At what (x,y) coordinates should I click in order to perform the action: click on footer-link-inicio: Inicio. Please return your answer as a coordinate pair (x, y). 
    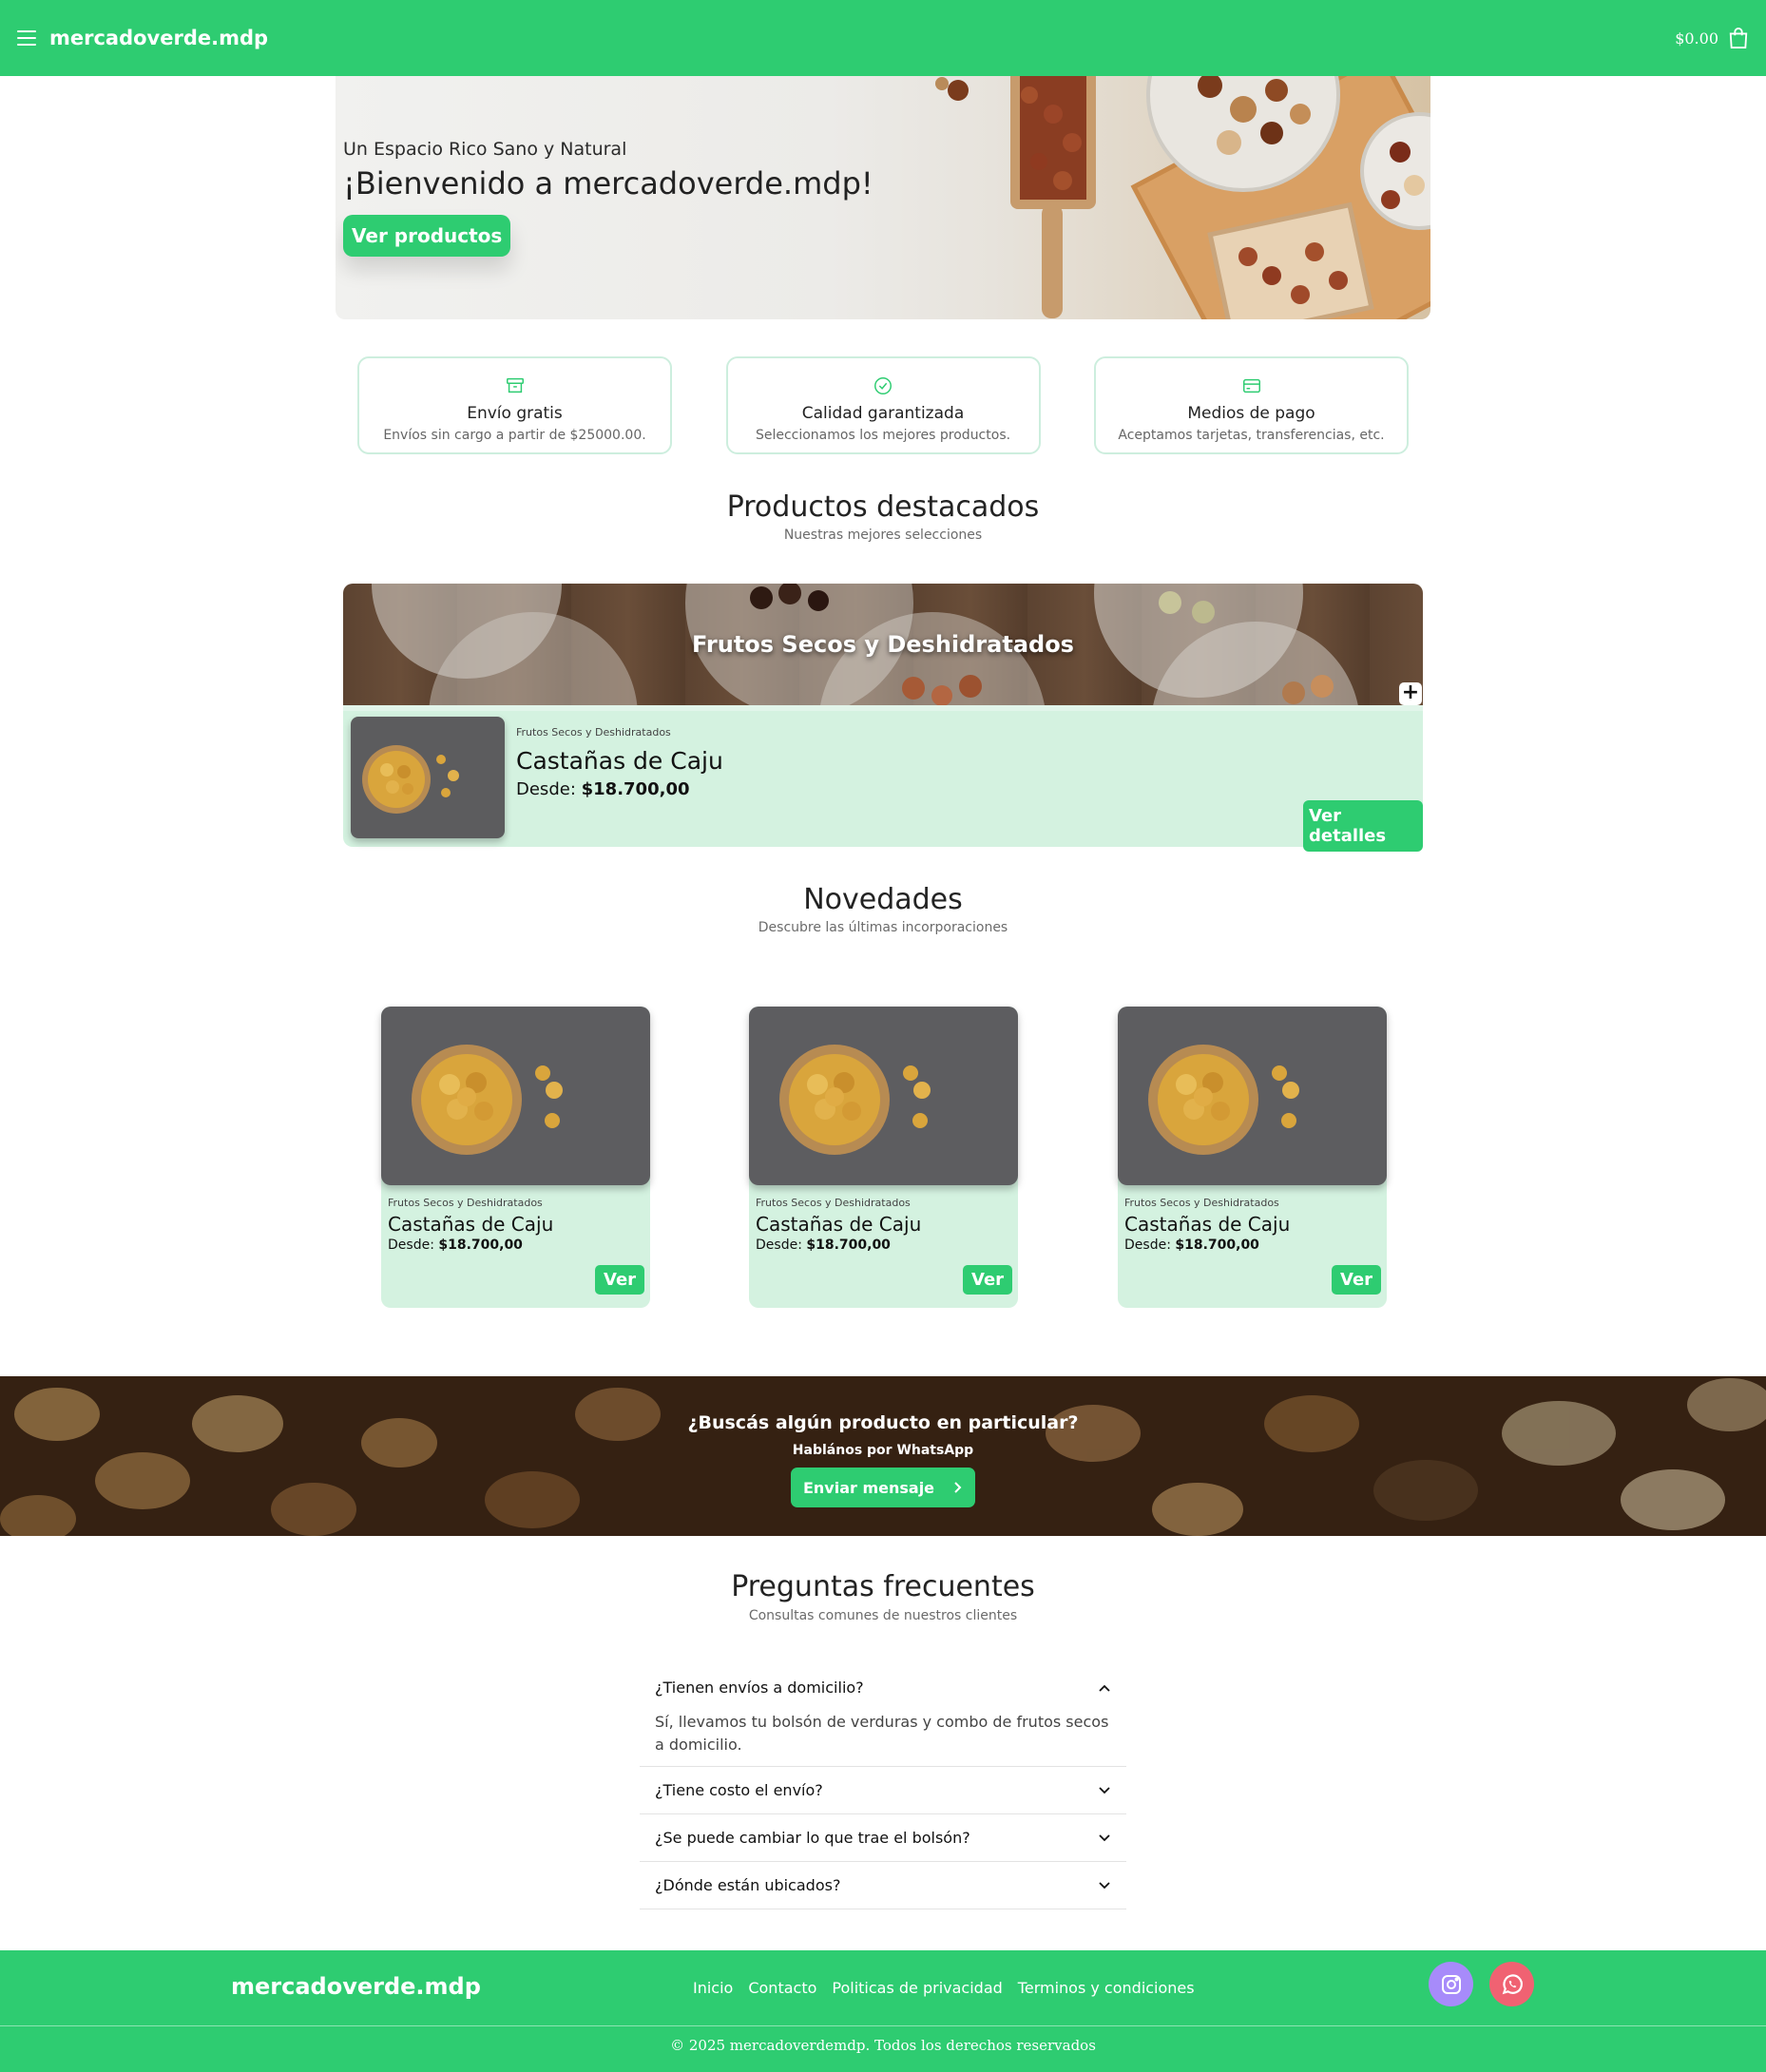
    Looking at the image, I should click on (713, 1988).